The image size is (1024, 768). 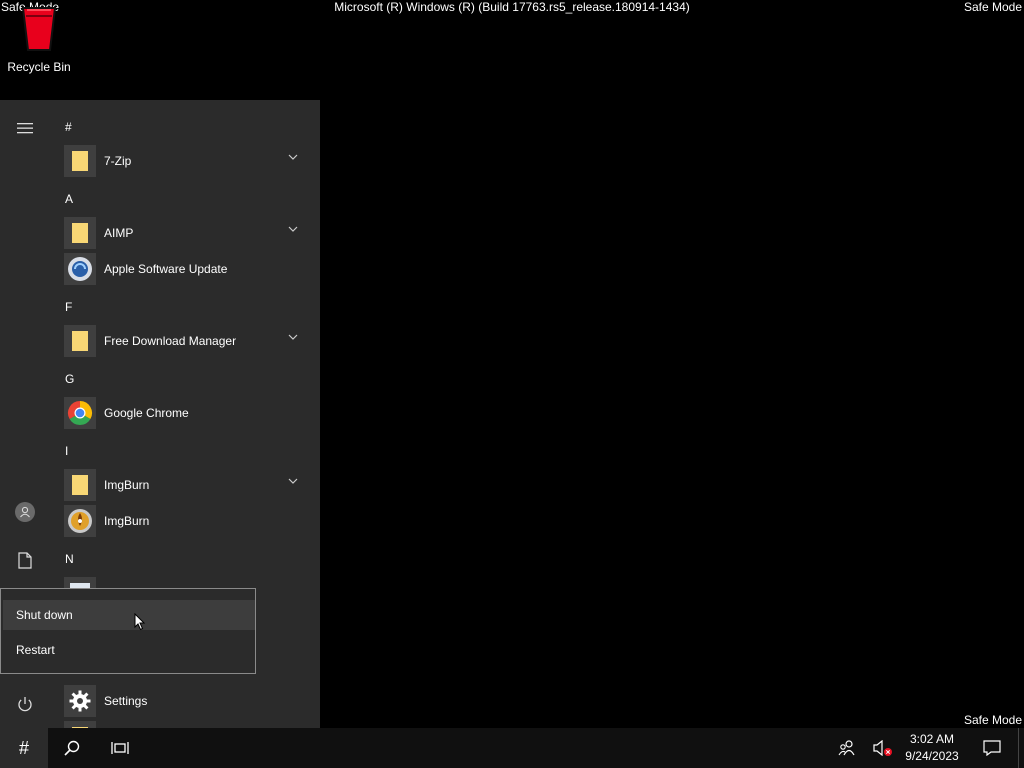 What do you see at coordinates (140, 622) in the screenshot?
I see `mouse-cursor-icon` at bounding box center [140, 622].